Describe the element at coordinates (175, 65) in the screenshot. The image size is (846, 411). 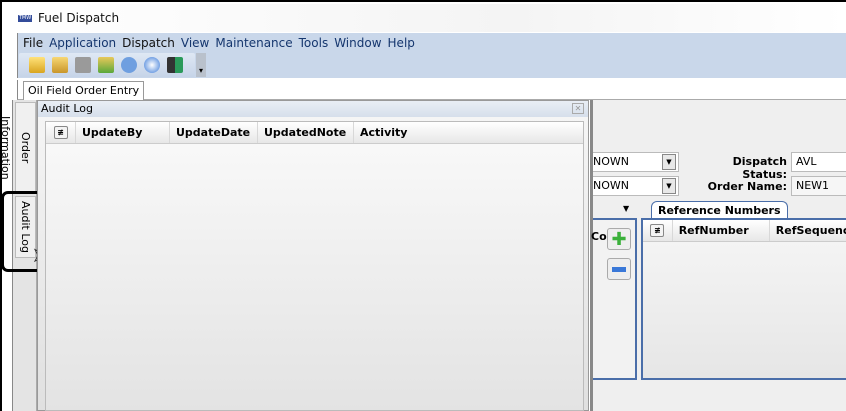
I see `exit-icon` at that location.